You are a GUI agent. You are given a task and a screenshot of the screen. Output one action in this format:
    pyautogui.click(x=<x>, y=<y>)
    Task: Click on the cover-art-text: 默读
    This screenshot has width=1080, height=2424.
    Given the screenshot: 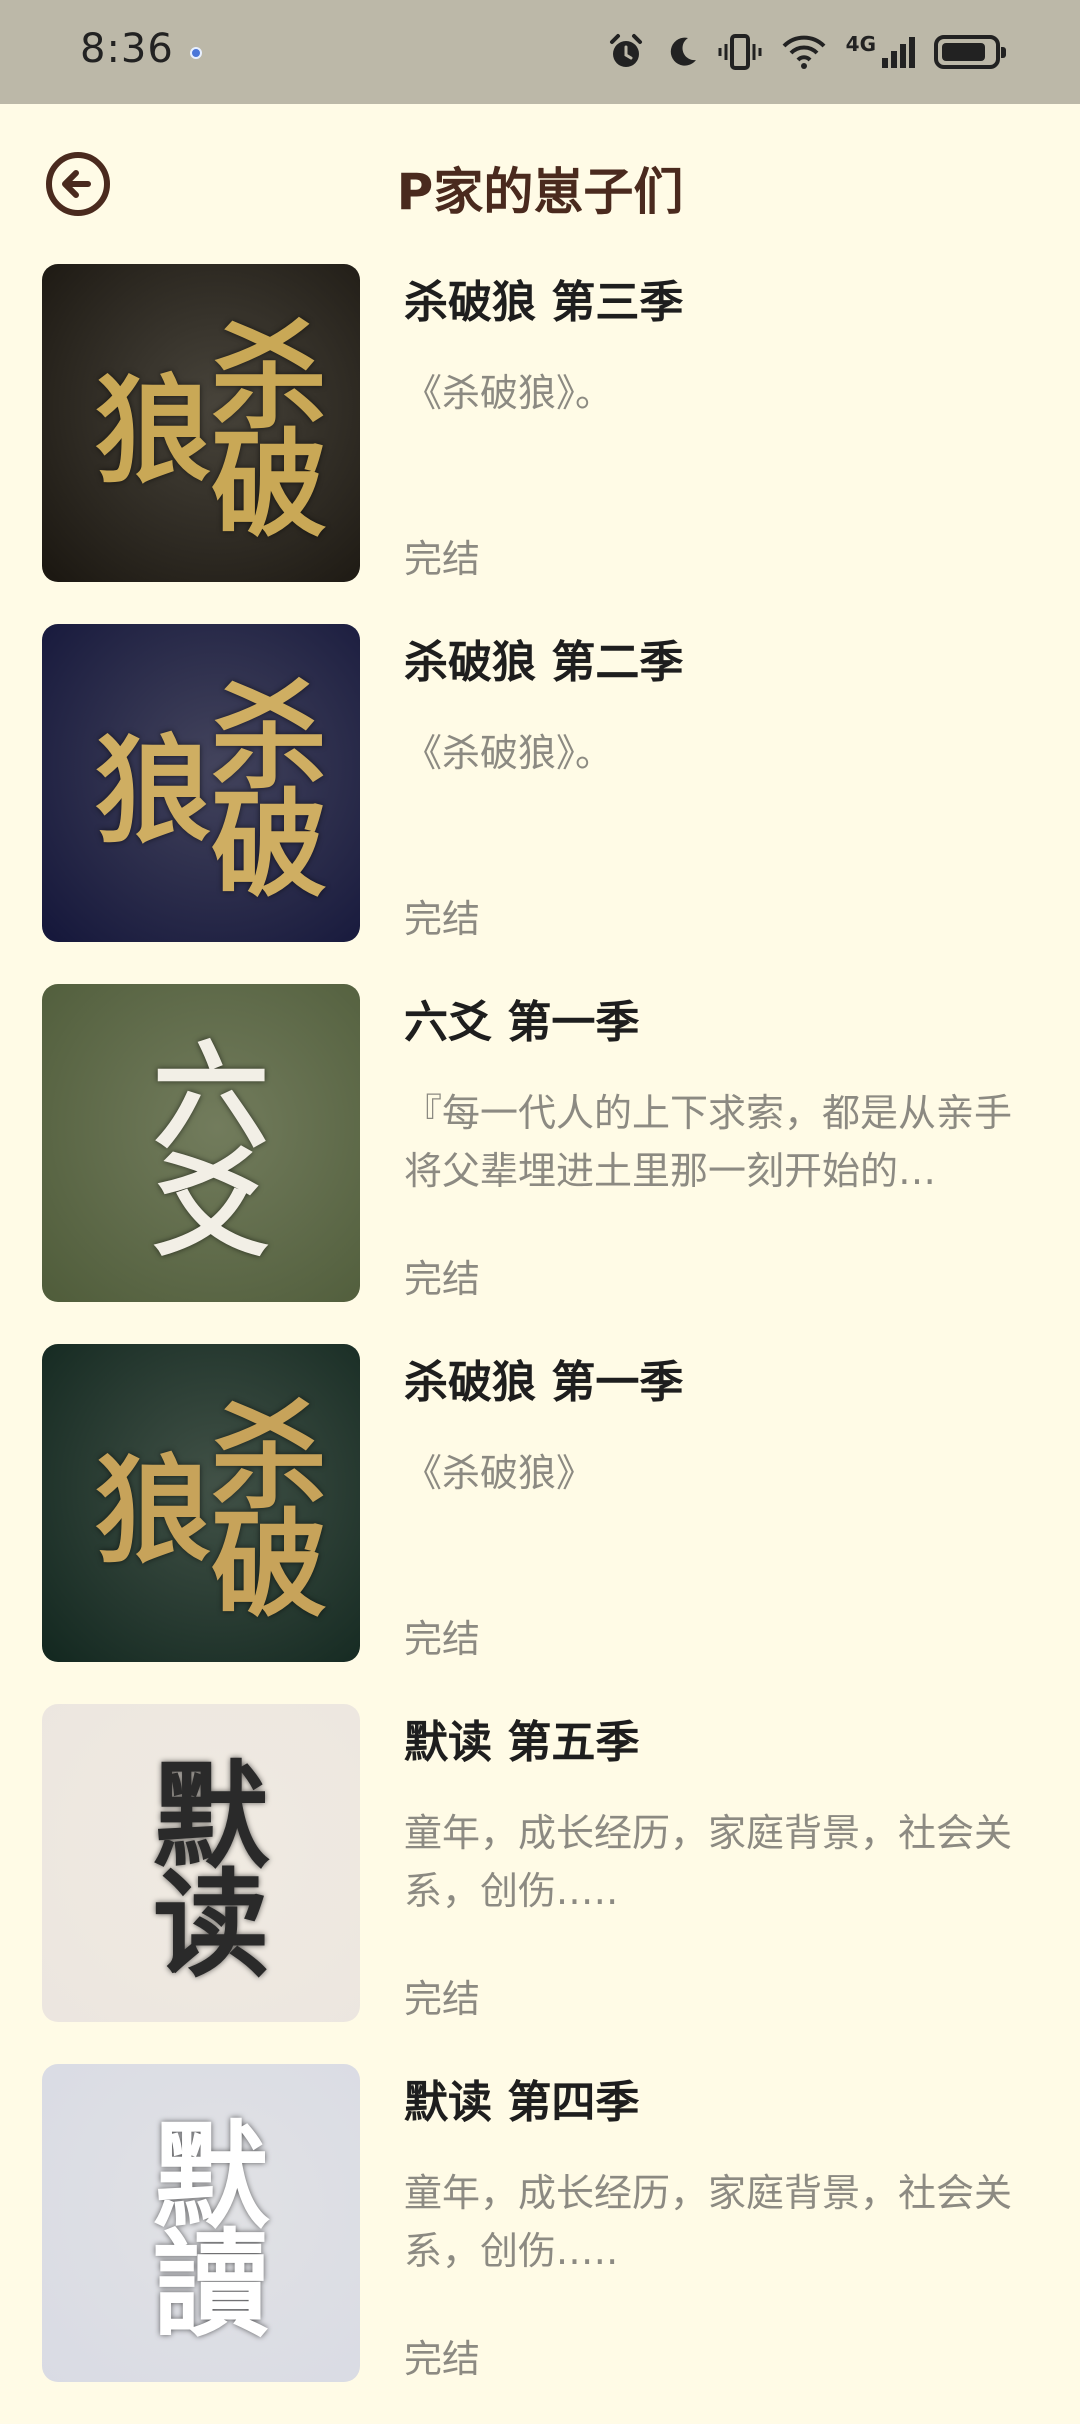 What is the action you would take?
    pyautogui.click(x=201, y=1863)
    